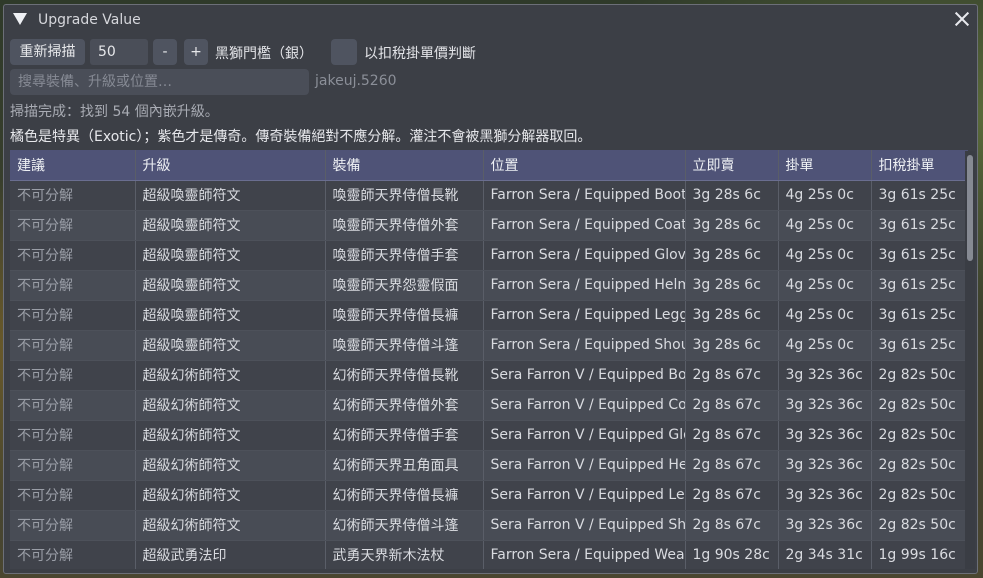 The height and width of the screenshot is (578, 983). I want to click on cell-location: Sera Farron V / Equipped Leggings, so click(584, 495).